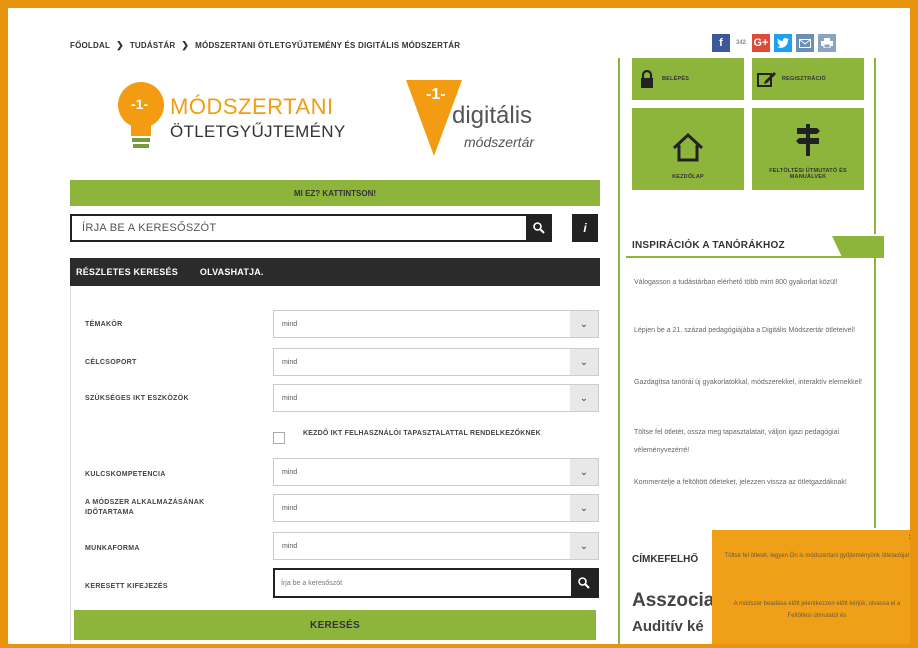 This screenshot has width=918, height=648. What do you see at coordinates (858, 247) in the screenshot?
I see `header-tab-decoration` at bounding box center [858, 247].